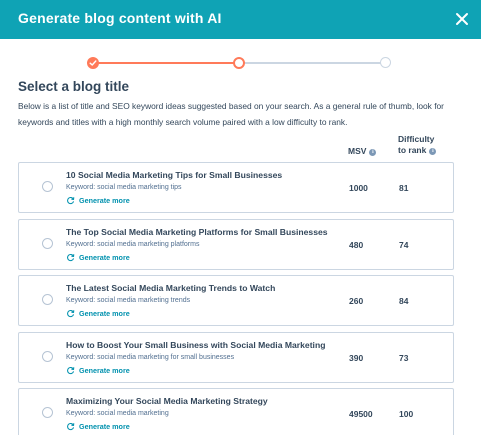 The height and width of the screenshot is (435, 481). I want to click on msv-value: 480, so click(356, 244).